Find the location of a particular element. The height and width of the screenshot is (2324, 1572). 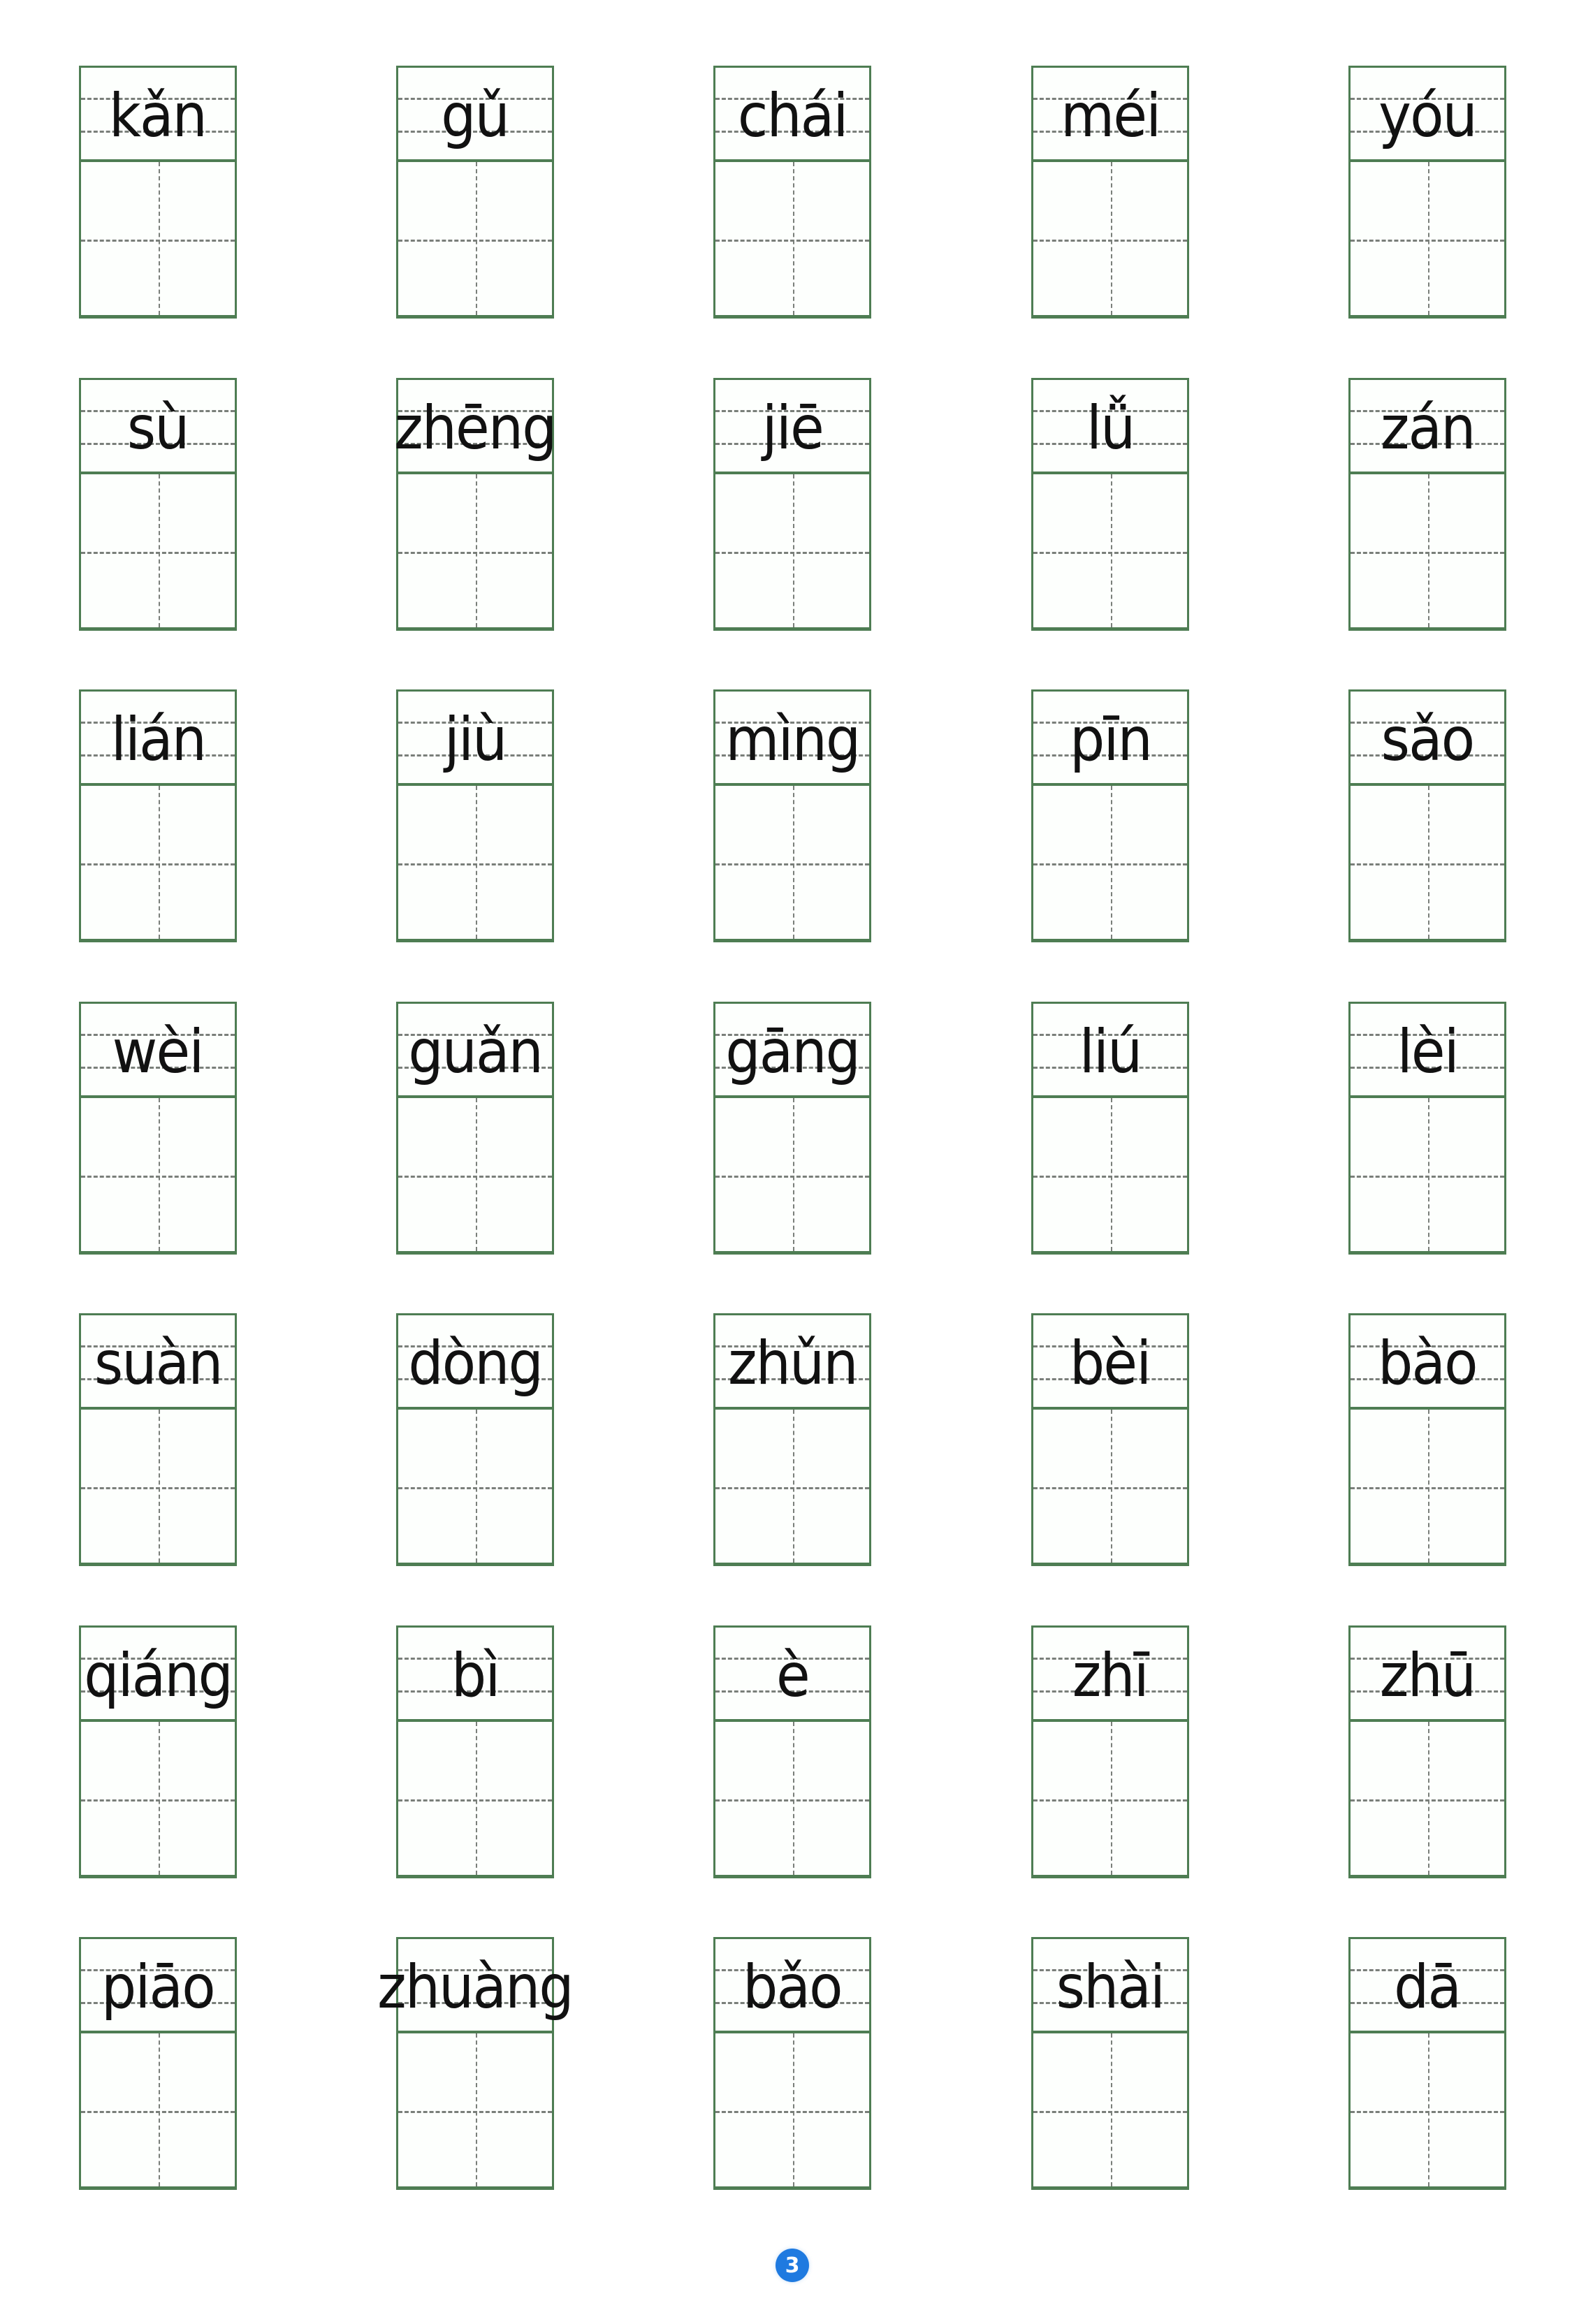

pinyin-header-box: gāng is located at coordinates (792, 1050).